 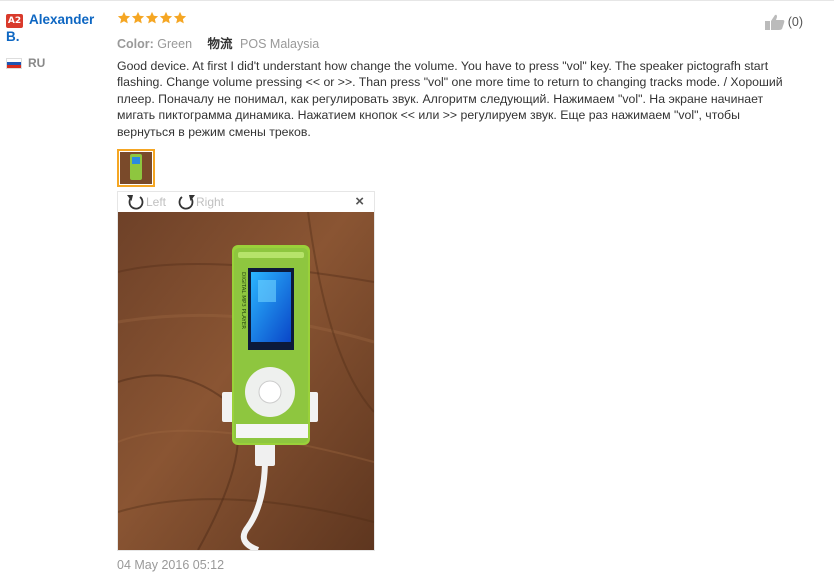 What do you see at coordinates (186, 202) in the screenshot?
I see `rotate-right-icon` at bounding box center [186, 202].